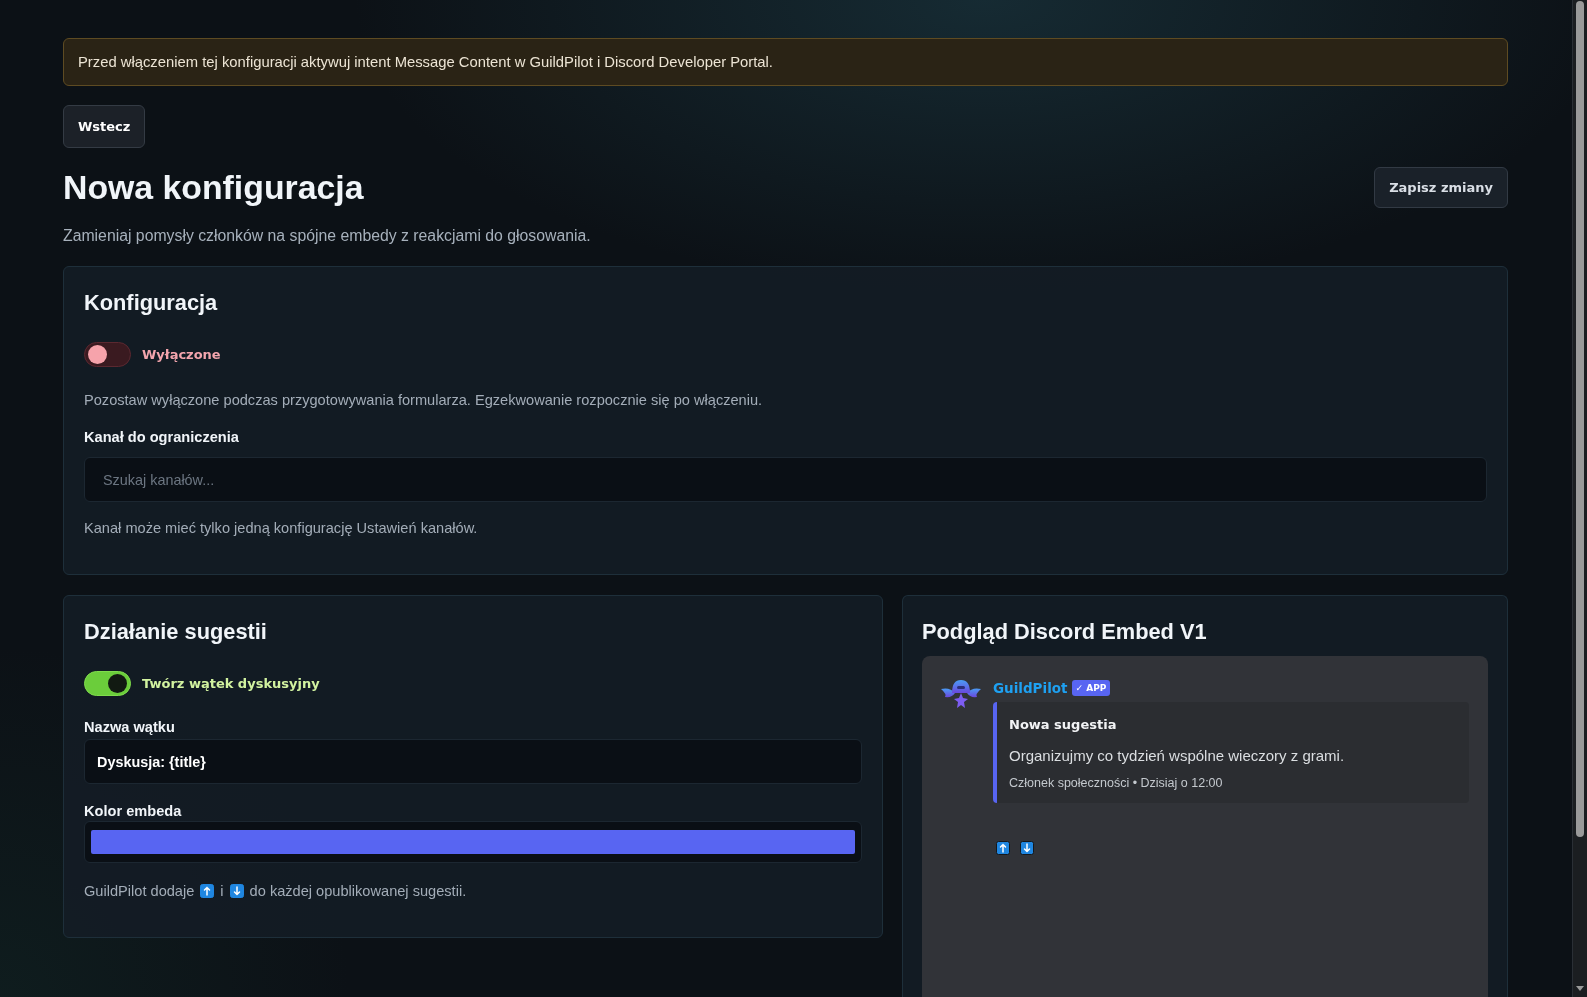 This screenshot has height=997, width=1587. Describe the element at coordinates (327, 236) in the screenshot. I see `page-subtitle: Zamieniaj pomysły członków na spójne embedy z reakcjami do głosowania.` at that location.